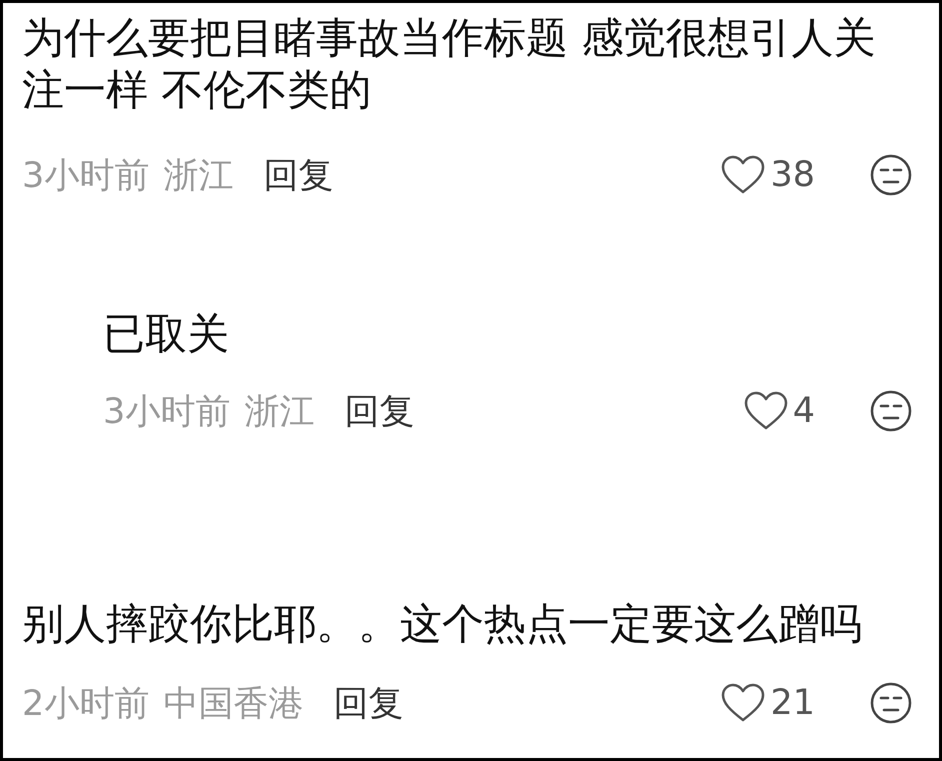 The height and width of the screenshot is (761, 942). What do you see at coordinates (86, 704) in the screenshot?
I see `comment-time: 2小时前` at bounding box center [86, 704].